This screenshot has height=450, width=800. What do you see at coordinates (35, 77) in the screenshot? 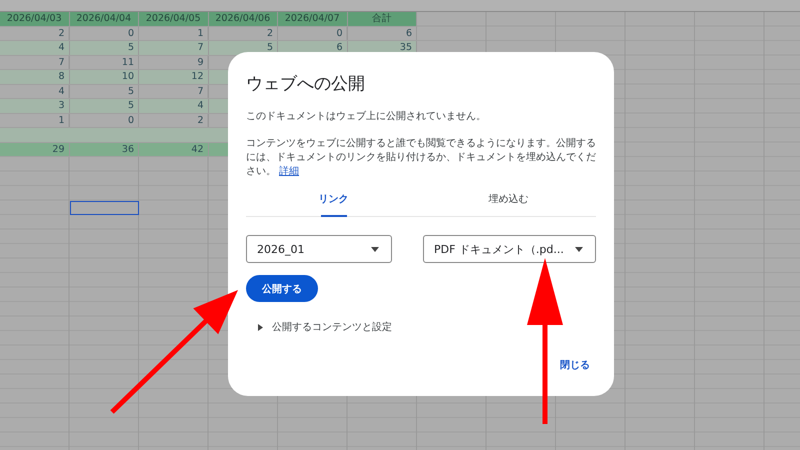
I see `table-cell: 8` at bounding box center [35, 77].